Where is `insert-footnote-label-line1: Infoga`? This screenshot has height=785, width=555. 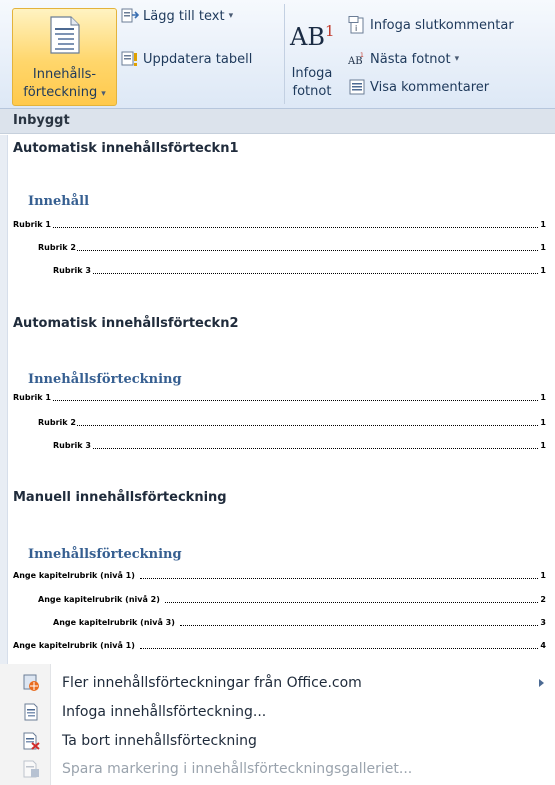
insert-footnote-label-line1: Infoga is located at coordinates (312, 73).